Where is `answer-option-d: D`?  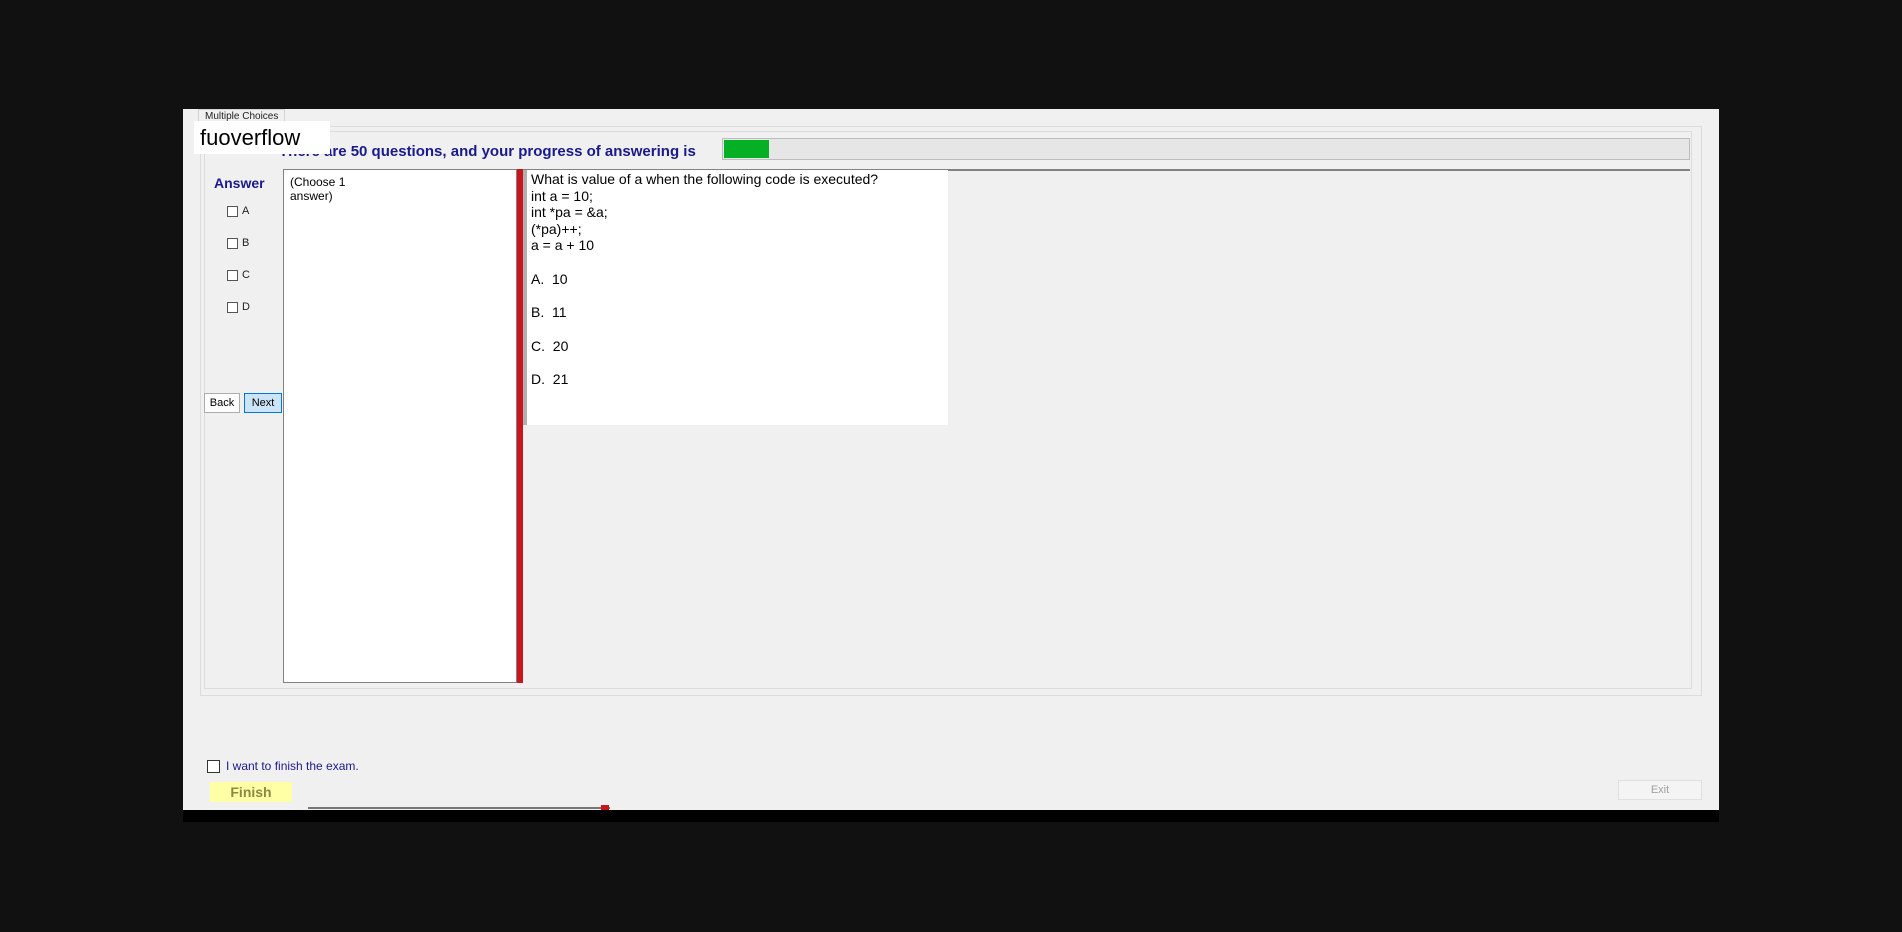
answer-option-d: D is located at coordinates (238, 307).